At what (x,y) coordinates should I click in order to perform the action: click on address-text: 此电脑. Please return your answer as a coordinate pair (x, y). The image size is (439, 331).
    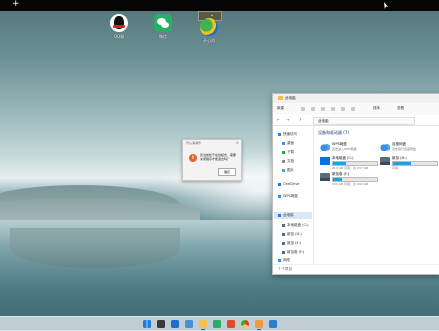
    Looking at the image, I should click on (323, 120).